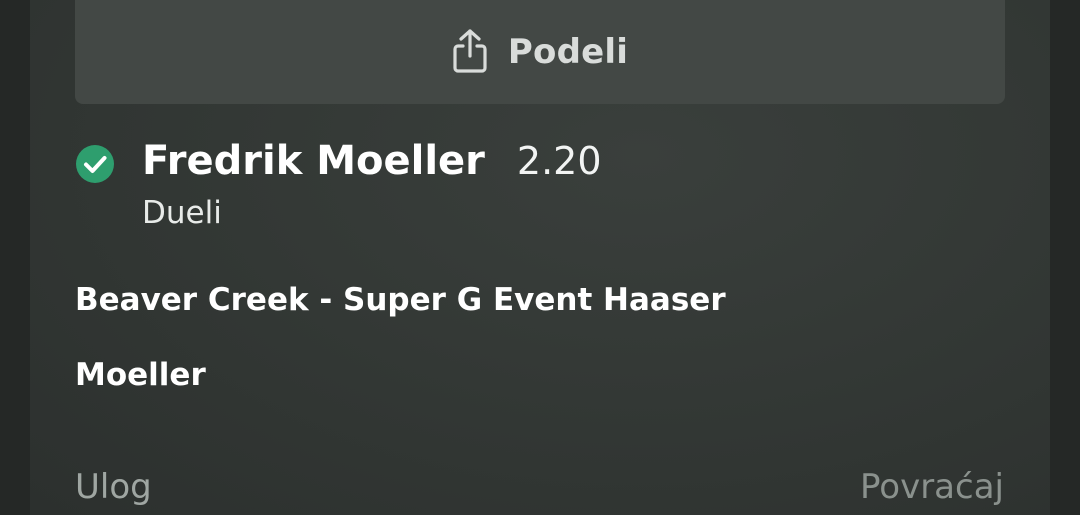 This screenshot has height=515, width=1080. I want to click on selection-odds: 2.20, so click(559, 161).